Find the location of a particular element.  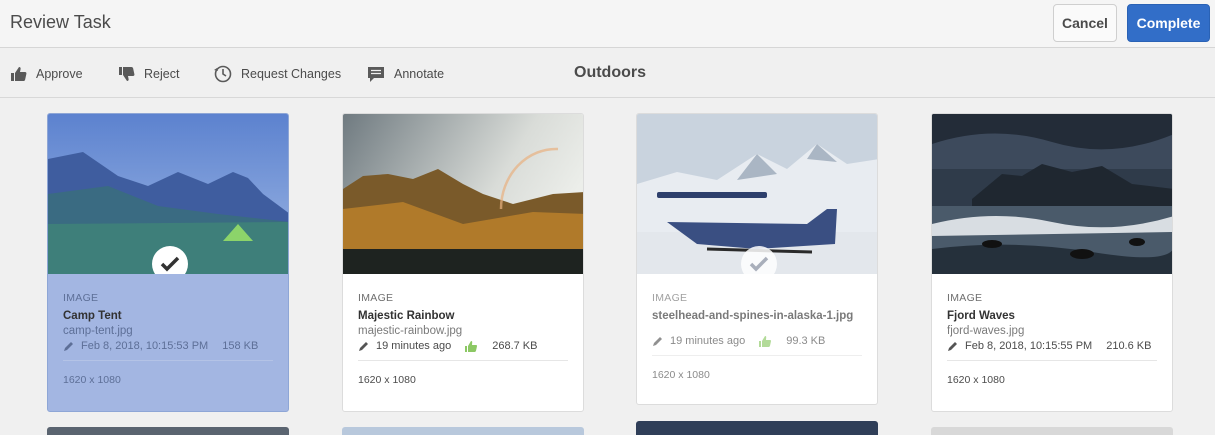

request-changes-label: Request Changes is located at coordinates (291, 74).